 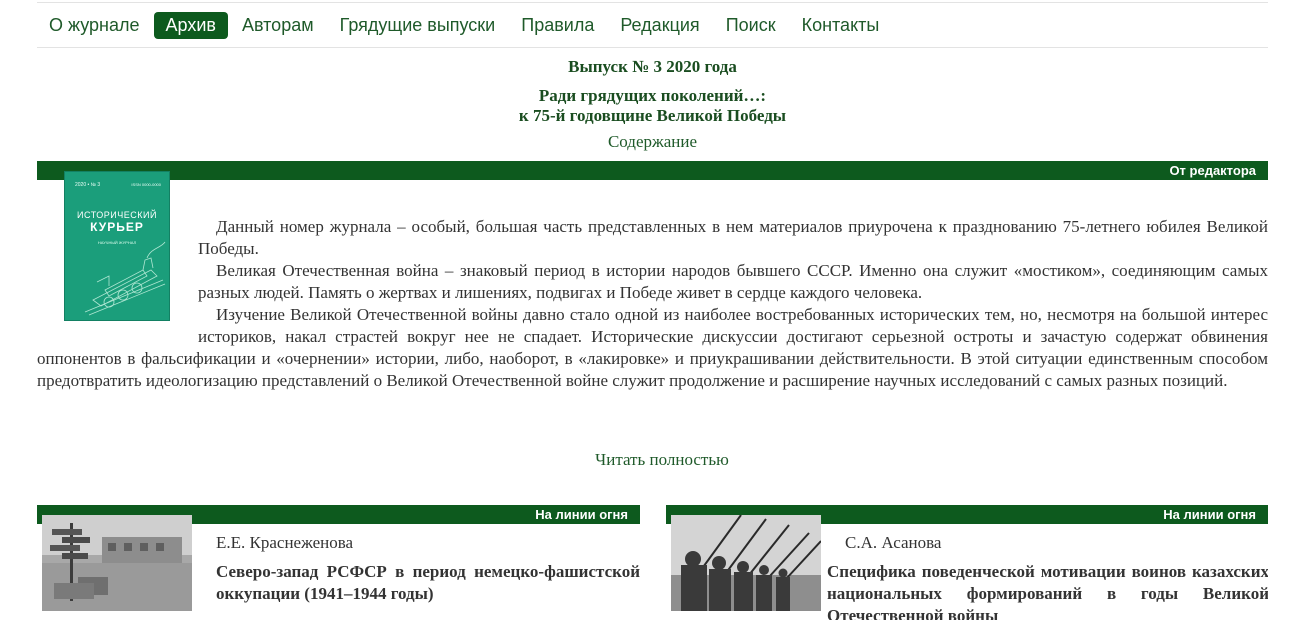 What do you see at coordinates (659, 25) in the screenshot?
I see `nav-item-editorial-board: Редакция` at bounding box center [659, 25].